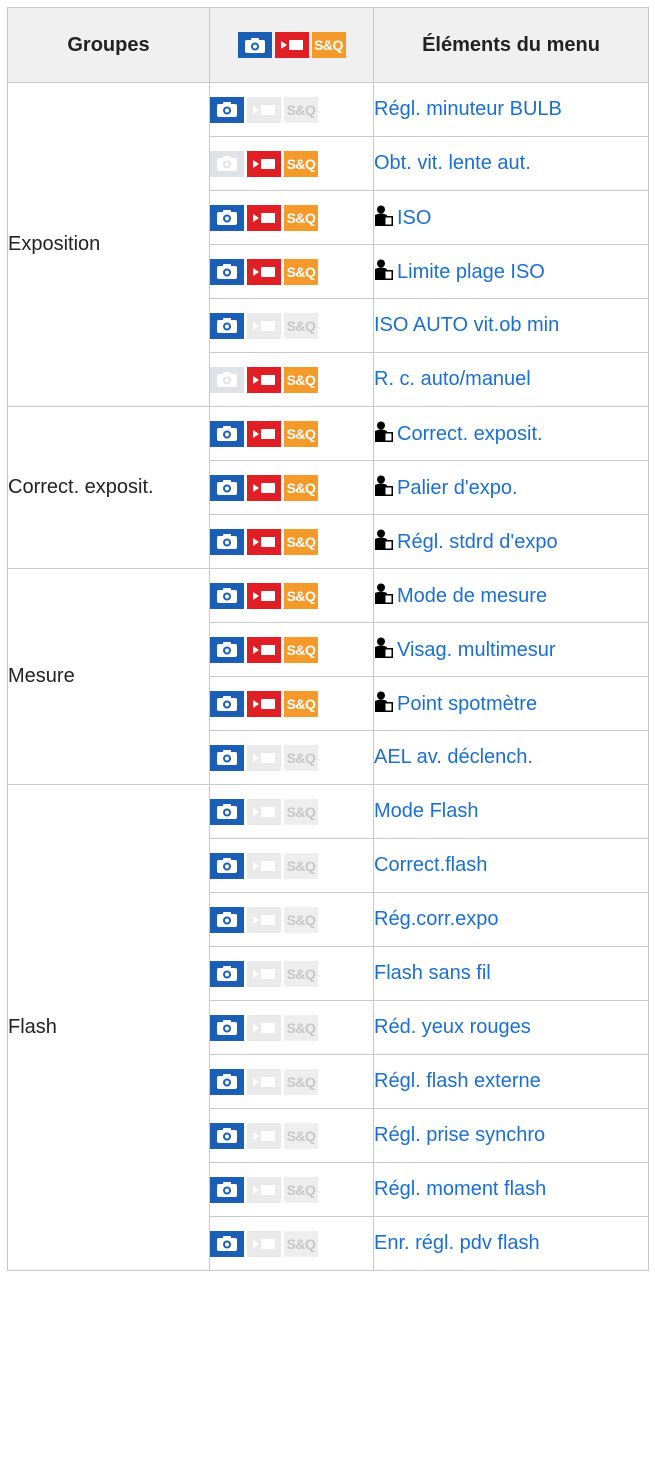  I want to click on table-row: Mesure S&Q Mode de mesure, so click(328, 676).